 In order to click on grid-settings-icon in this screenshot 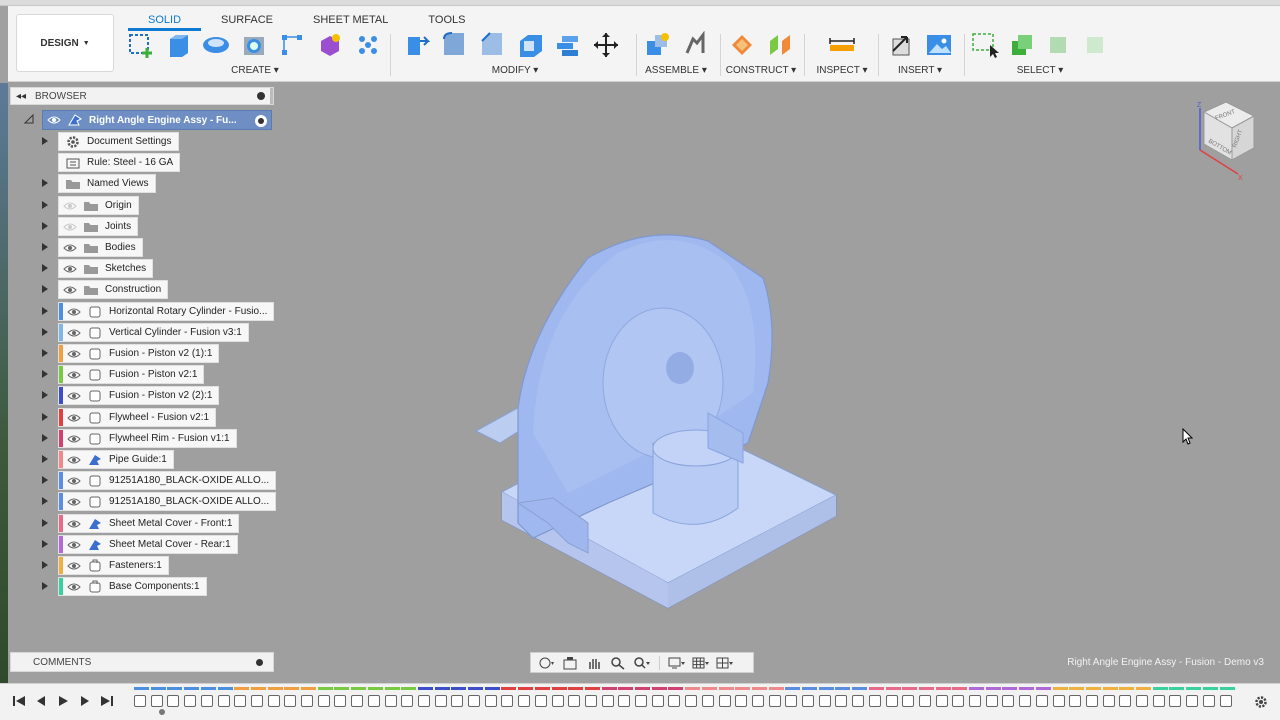, I will do `click(701, 663)`.